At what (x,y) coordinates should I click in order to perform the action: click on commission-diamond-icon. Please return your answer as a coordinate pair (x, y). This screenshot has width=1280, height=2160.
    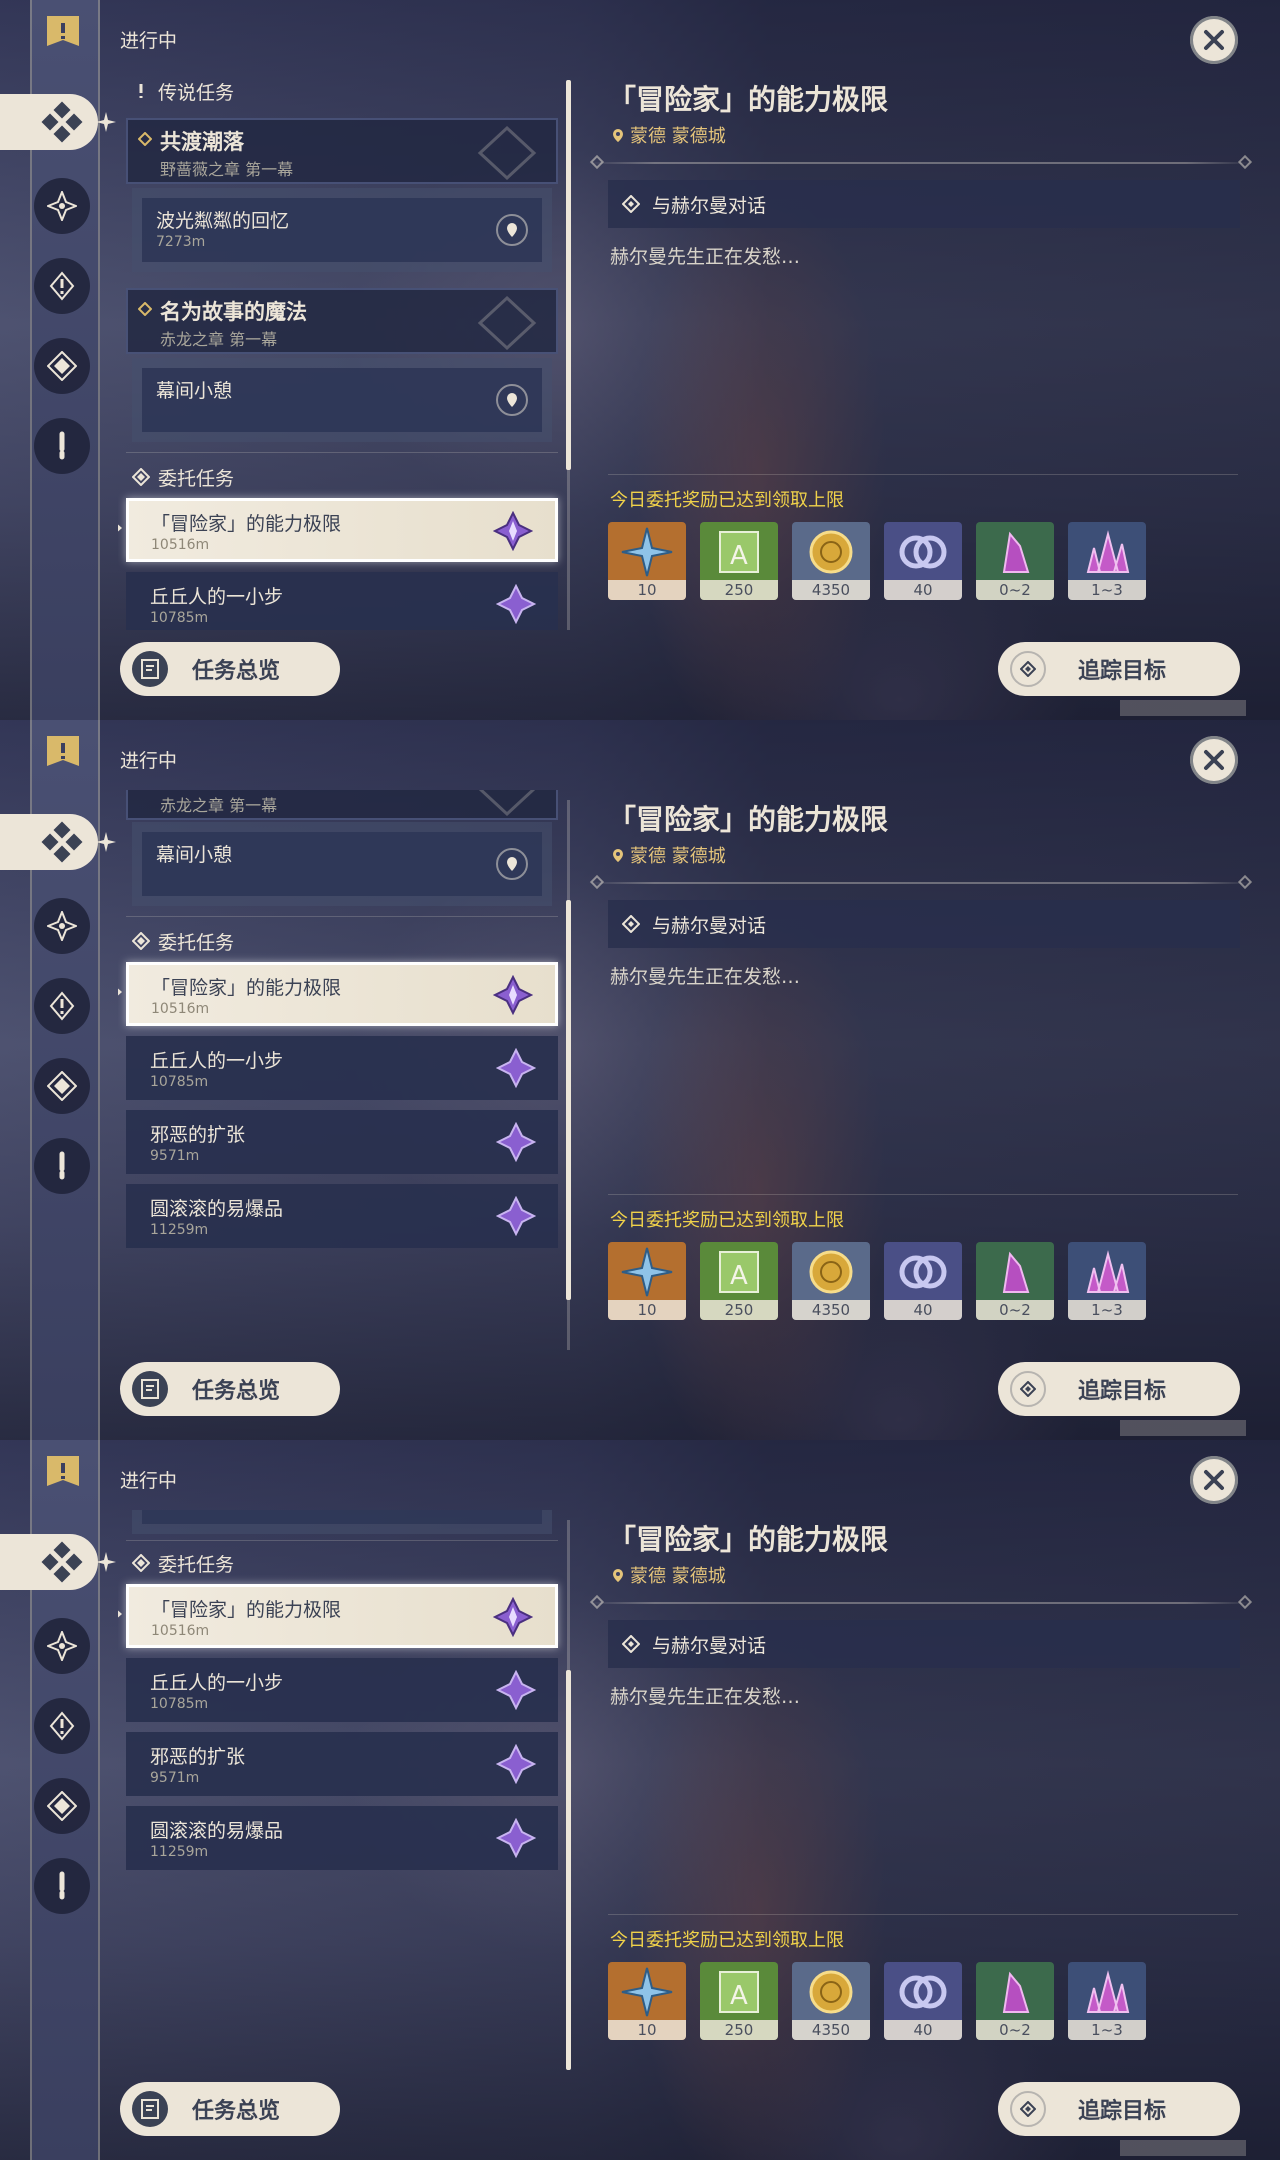
    Looking at the image, I should click on (141, 941).